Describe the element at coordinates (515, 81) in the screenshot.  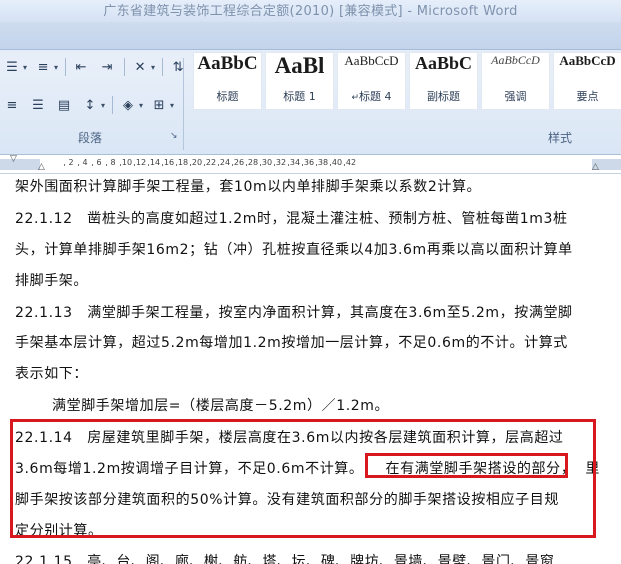
I see `style-tile-emphasis: AaBbCcD 强调` at that location.